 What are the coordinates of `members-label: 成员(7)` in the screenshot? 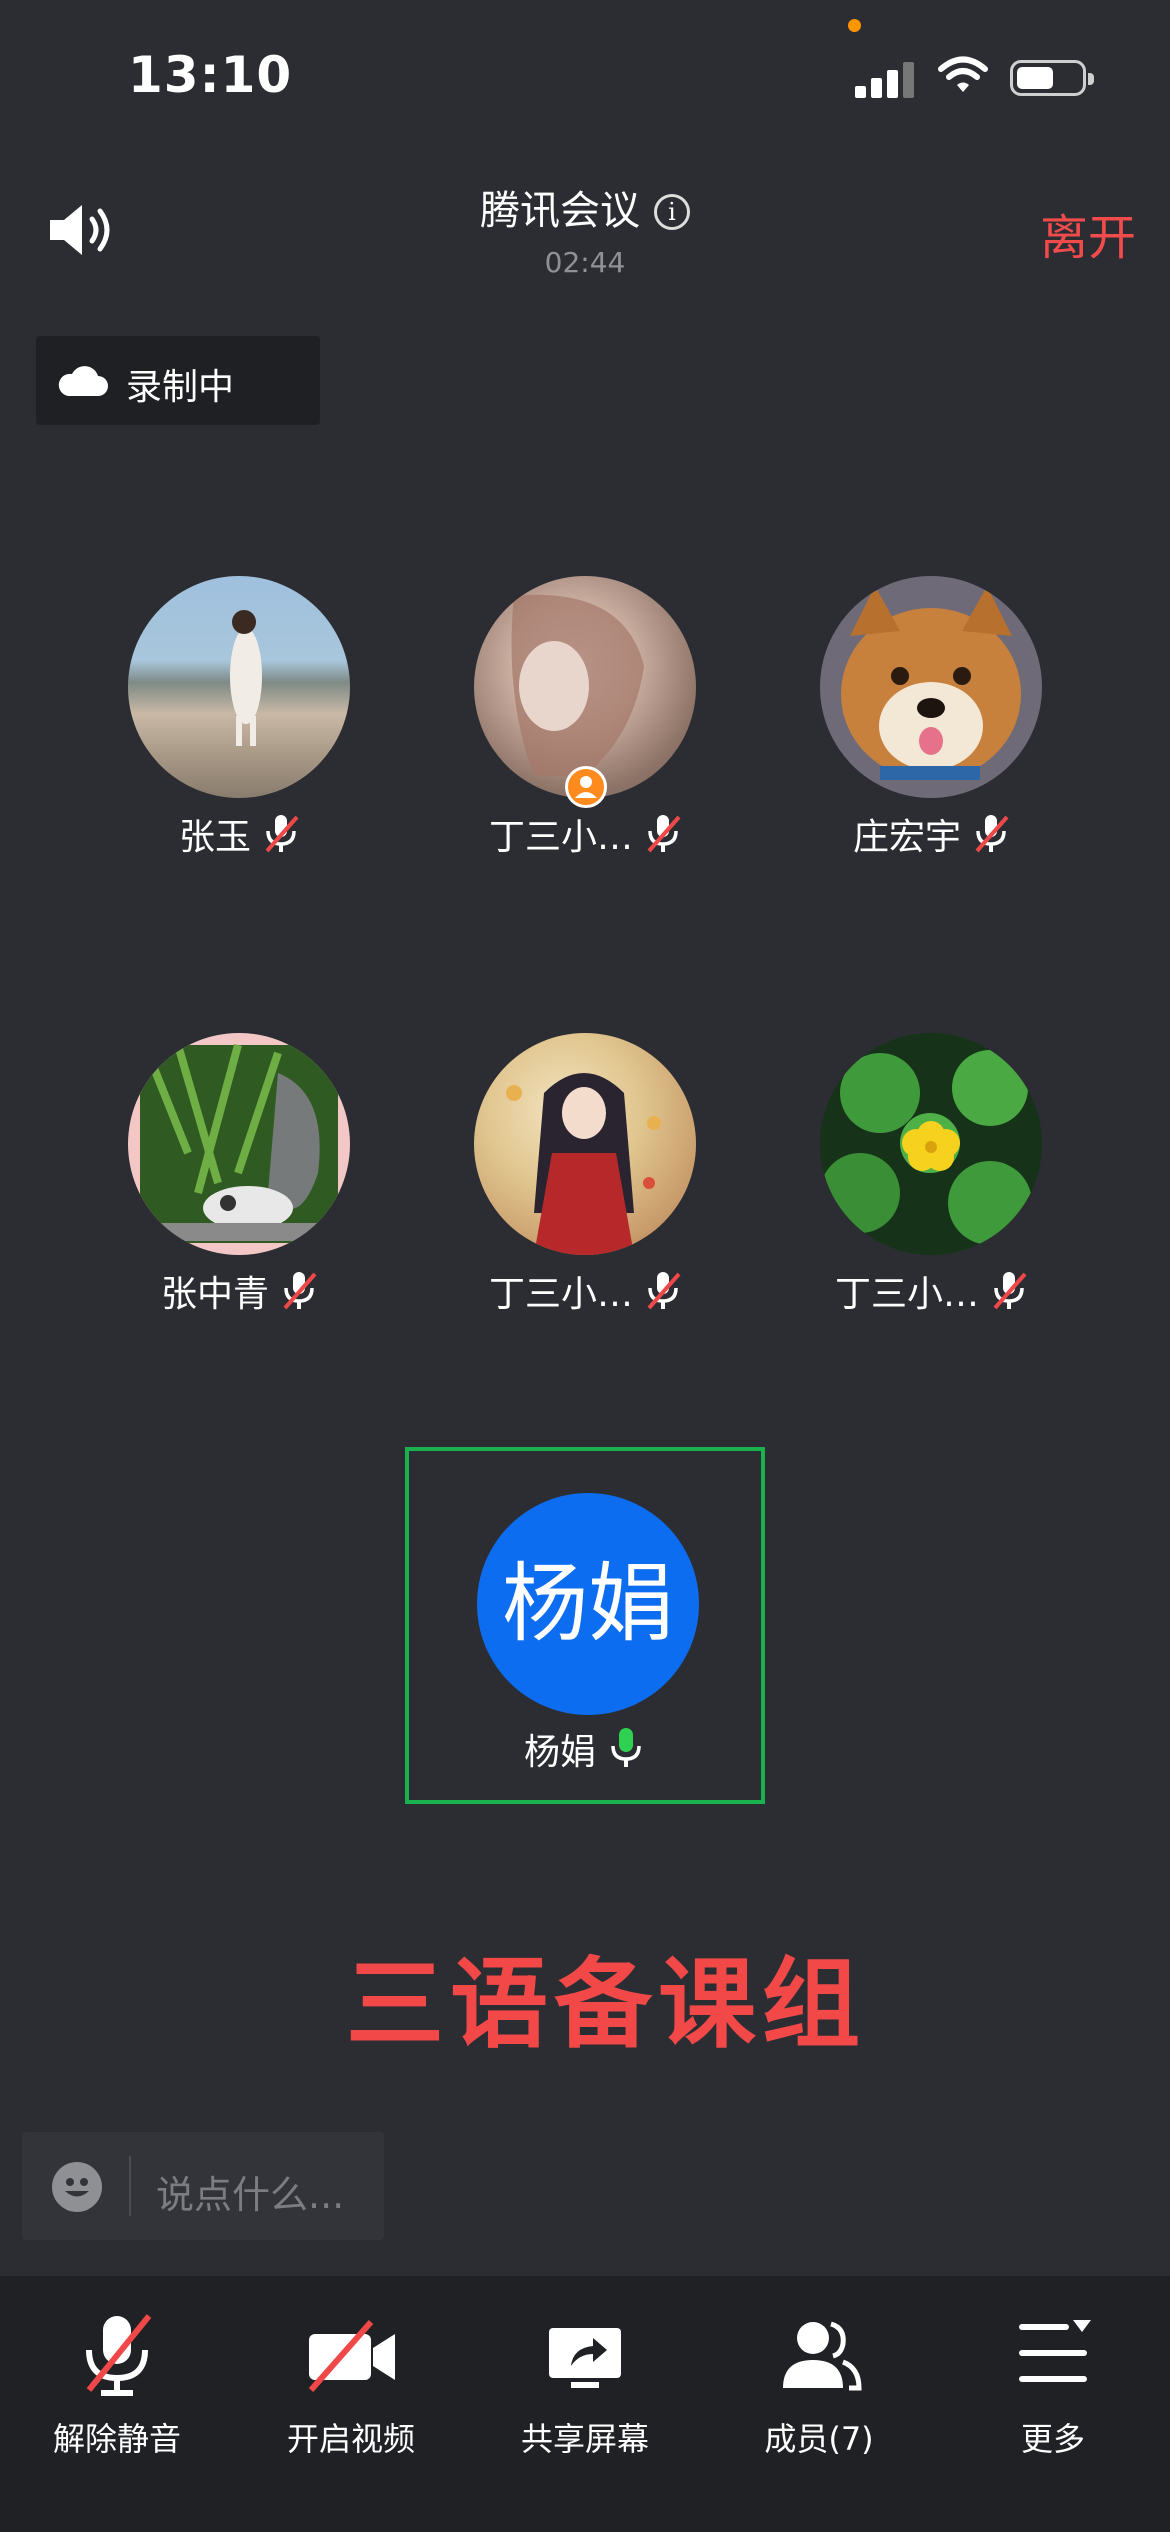 It's located at (819, 2439).